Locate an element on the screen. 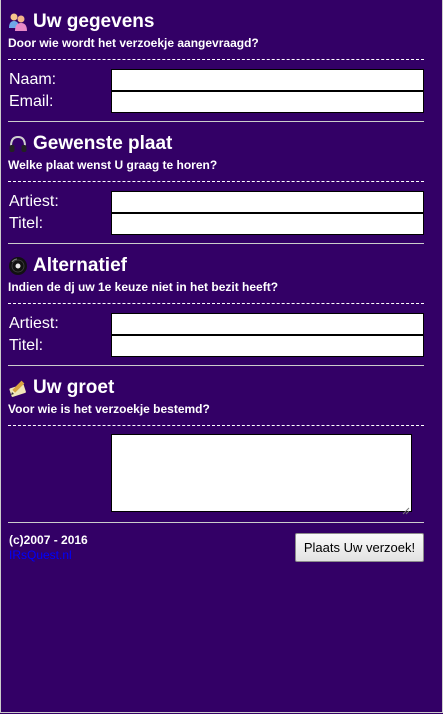 The image size is (443, 714). section-subtitle: Voor wie is het verzoekje bestemd? is located at coordinates (109, 409).